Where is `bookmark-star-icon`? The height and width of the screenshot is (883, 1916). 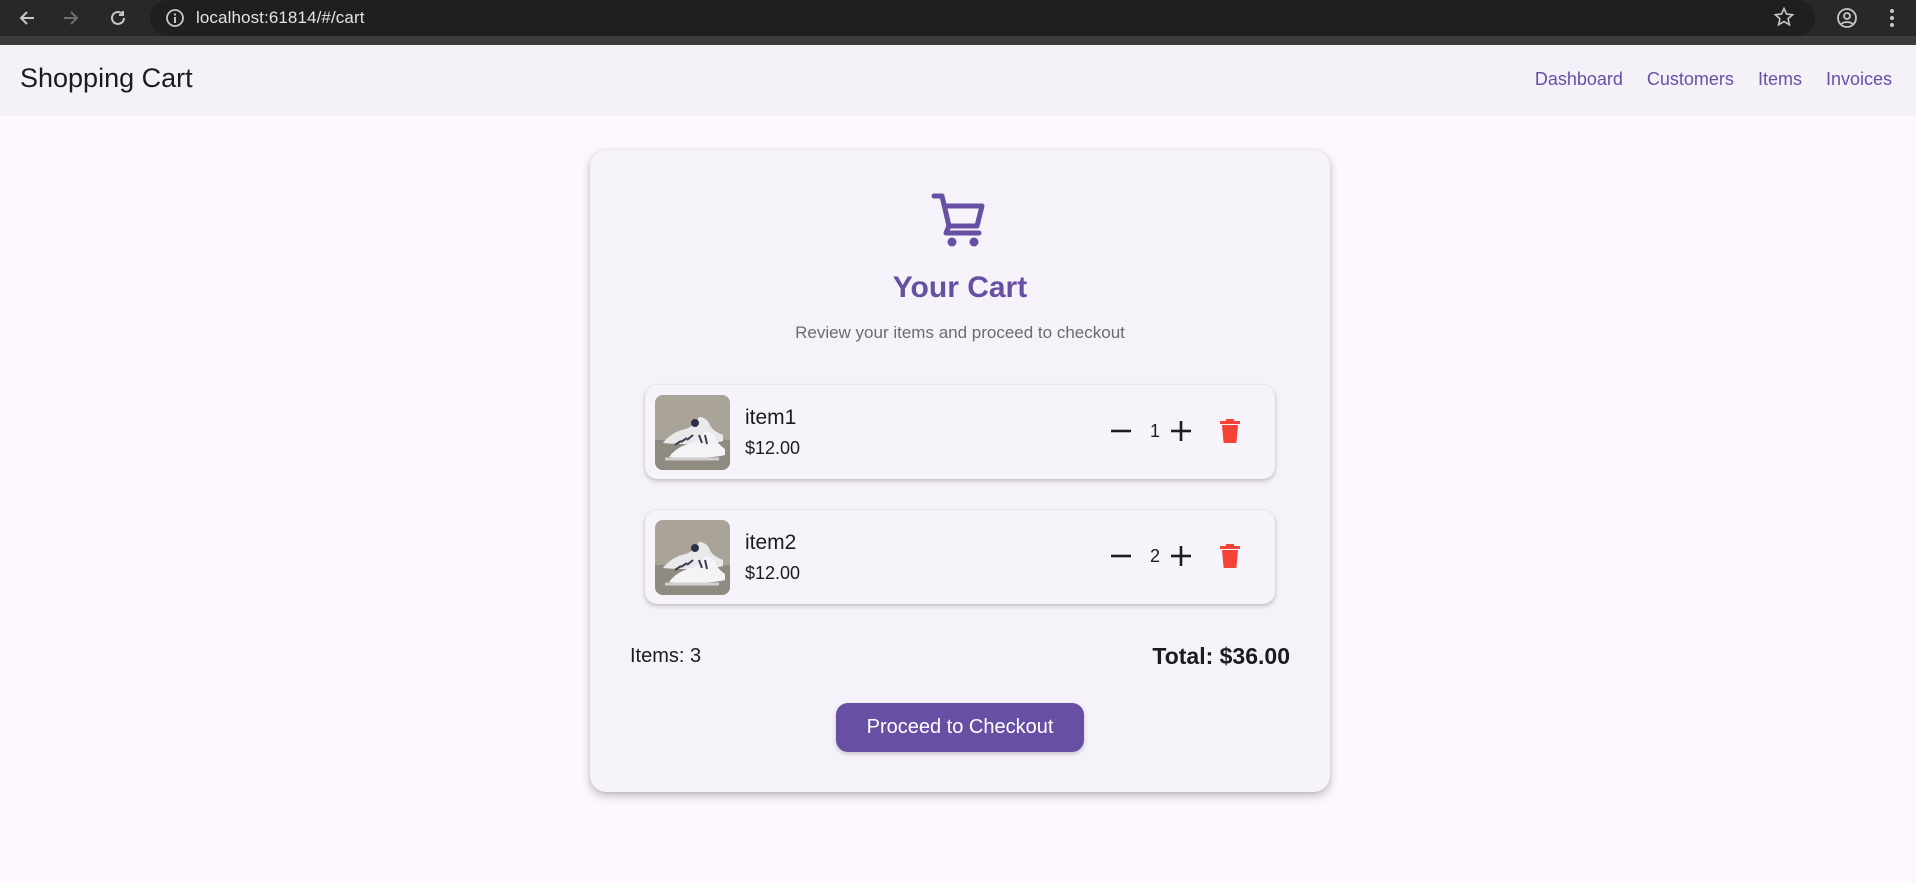 bookmark-star-icon is located at coordinates (1784, 17).